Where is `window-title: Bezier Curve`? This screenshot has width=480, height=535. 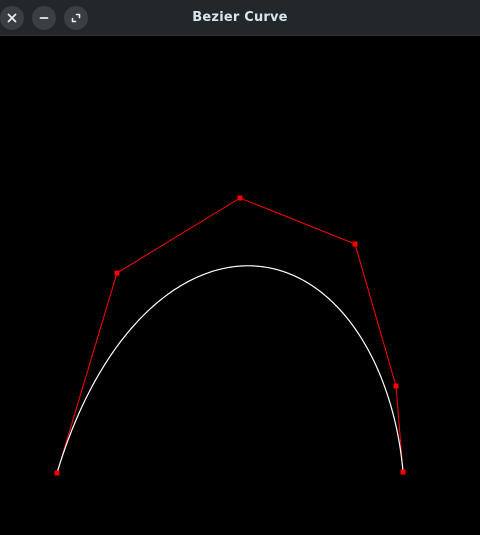 window-title: Bezier Curve is located at coordinates (240, 17).